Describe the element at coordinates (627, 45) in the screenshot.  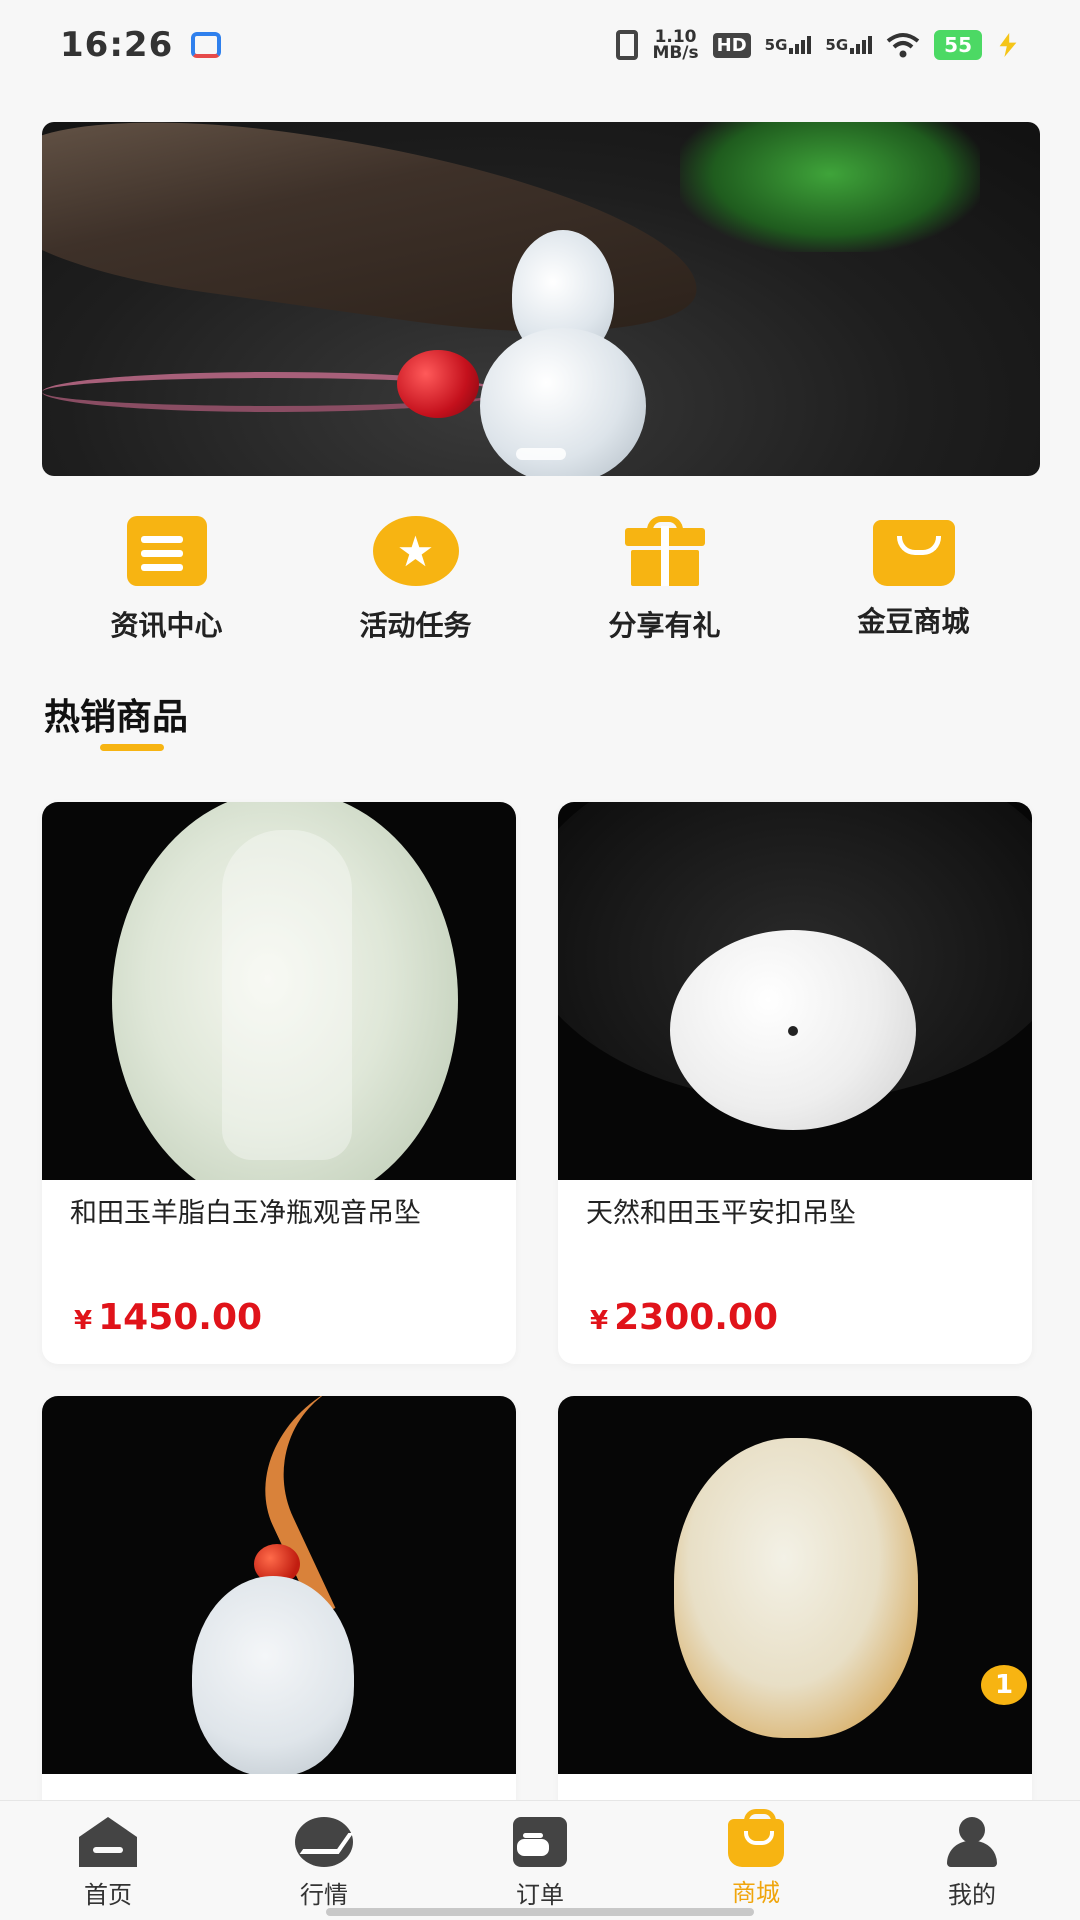
I see `vibrate-icon` at that location.